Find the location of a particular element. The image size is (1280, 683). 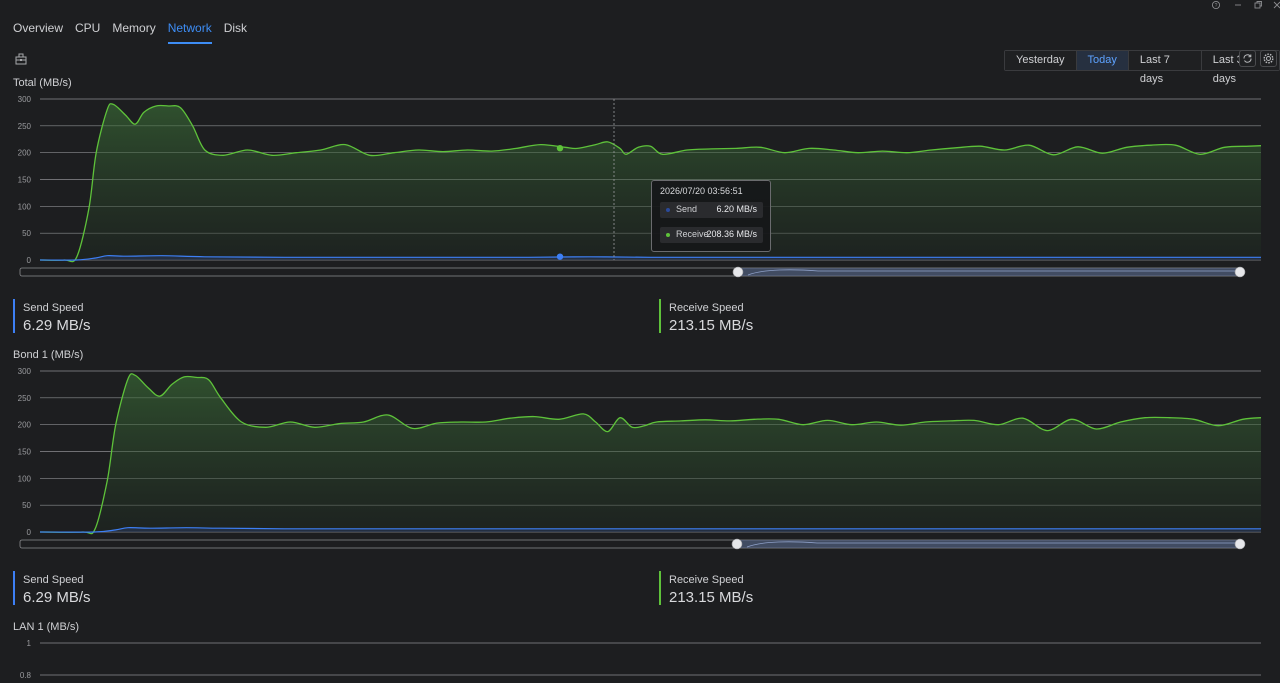

range-today-button: Today is located at coordinates (1102, 60).